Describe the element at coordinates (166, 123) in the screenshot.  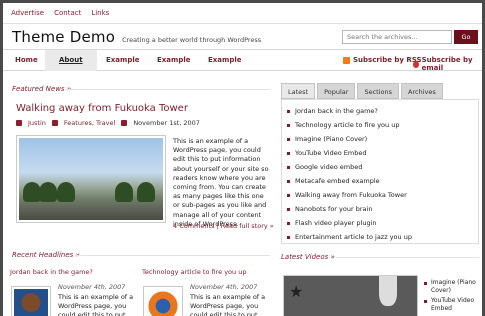
I see `featured-date: November 1st, 2007` at that location.